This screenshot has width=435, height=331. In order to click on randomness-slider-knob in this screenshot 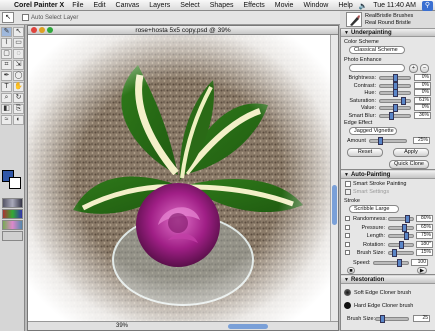, I will do `click(407, 219)`.